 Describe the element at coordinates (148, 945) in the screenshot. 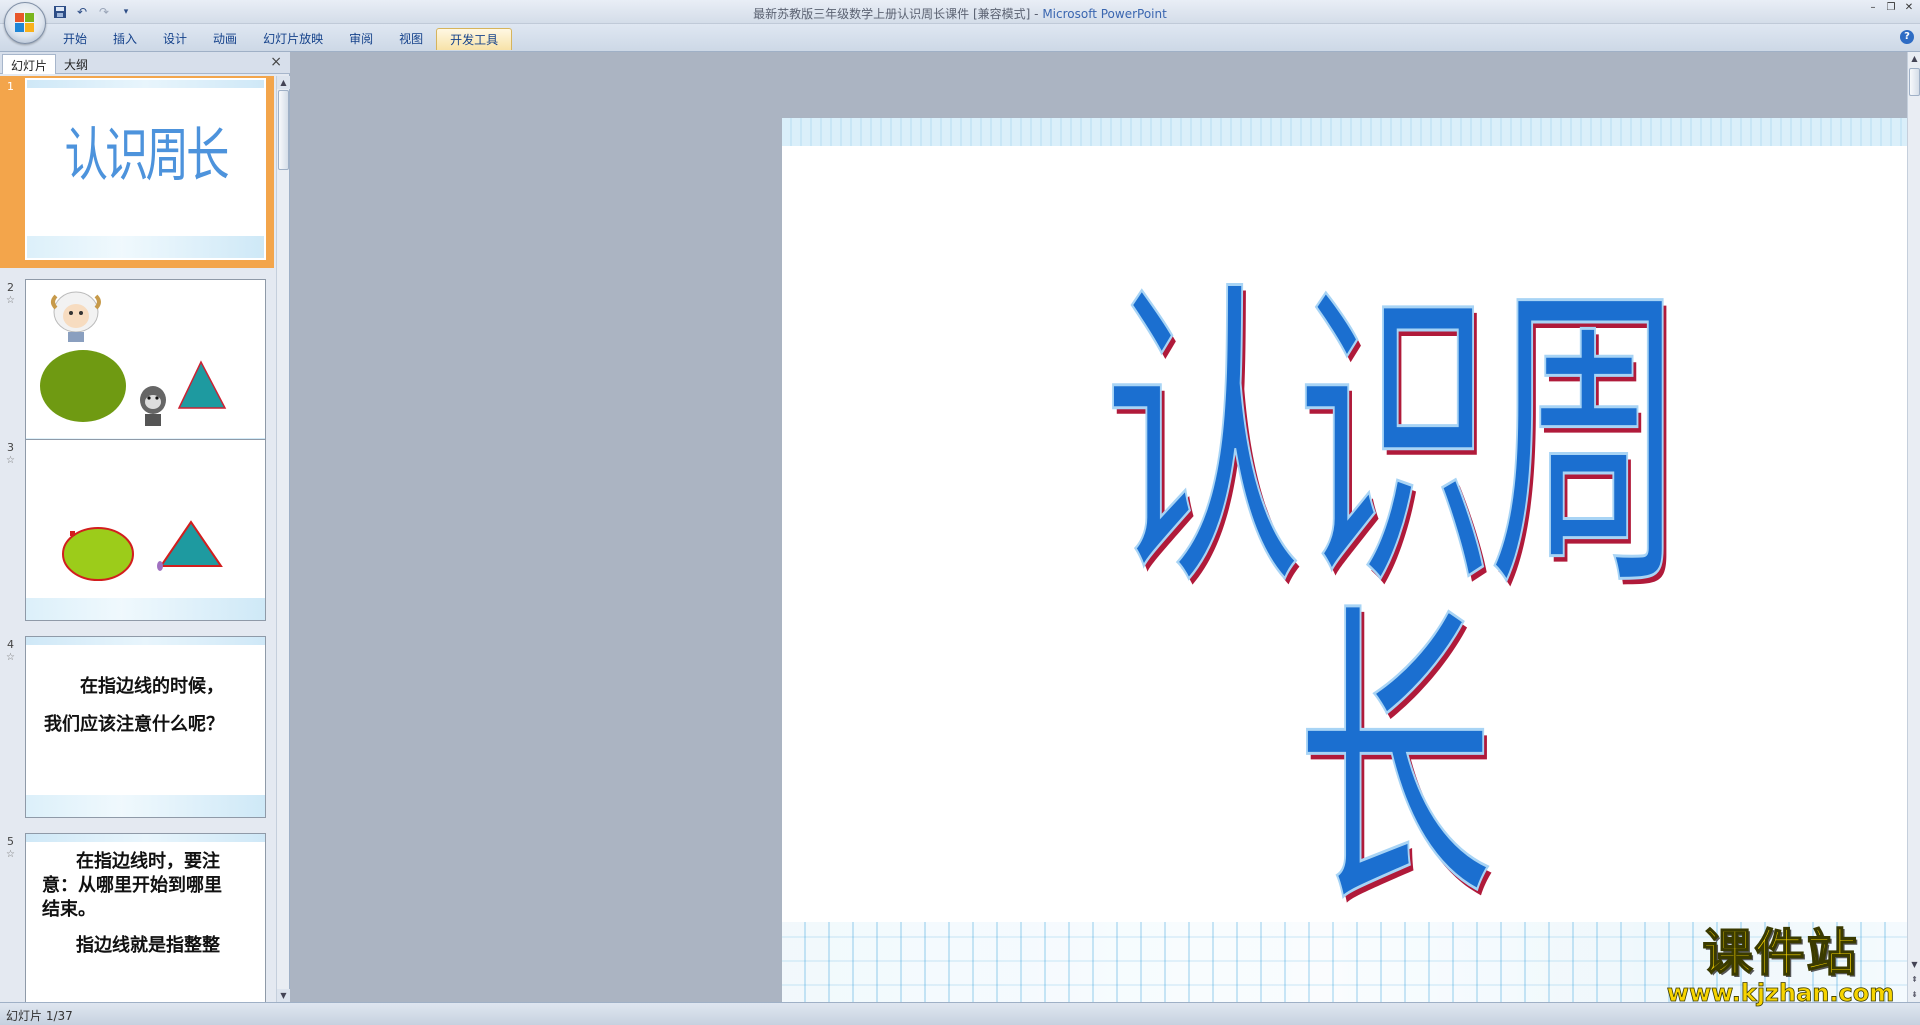

I see `slide-text-line: 指边线就是指整整` at that location.